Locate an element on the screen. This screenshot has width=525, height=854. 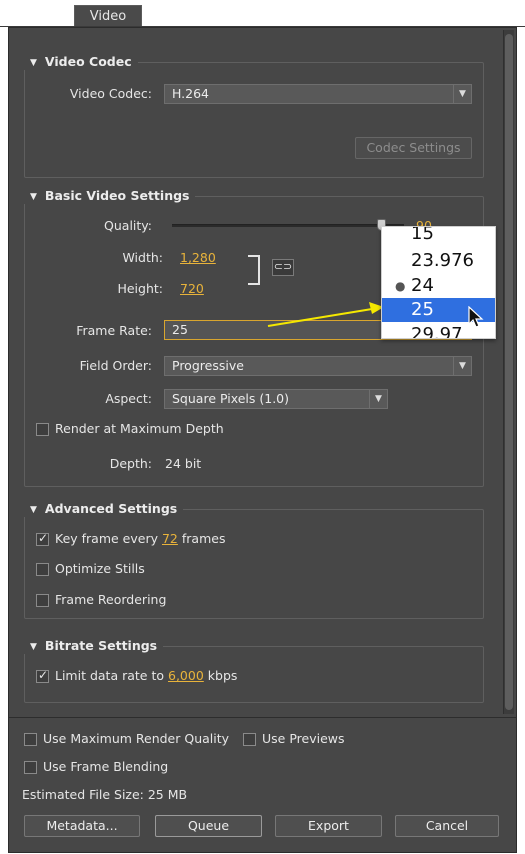
vertical-scrollbar is located at coordinates (508, 372).